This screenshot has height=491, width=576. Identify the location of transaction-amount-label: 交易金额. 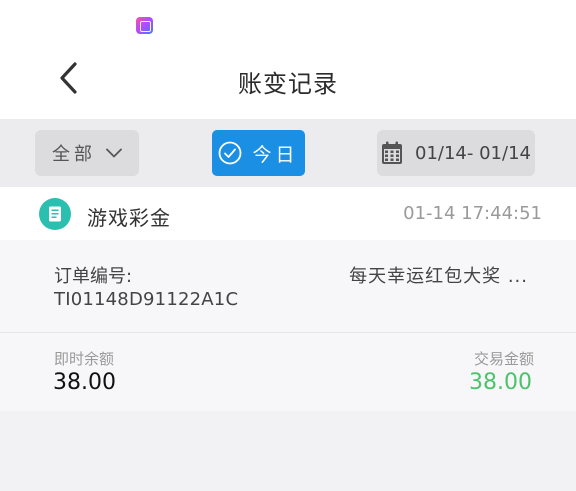
(503, 359).